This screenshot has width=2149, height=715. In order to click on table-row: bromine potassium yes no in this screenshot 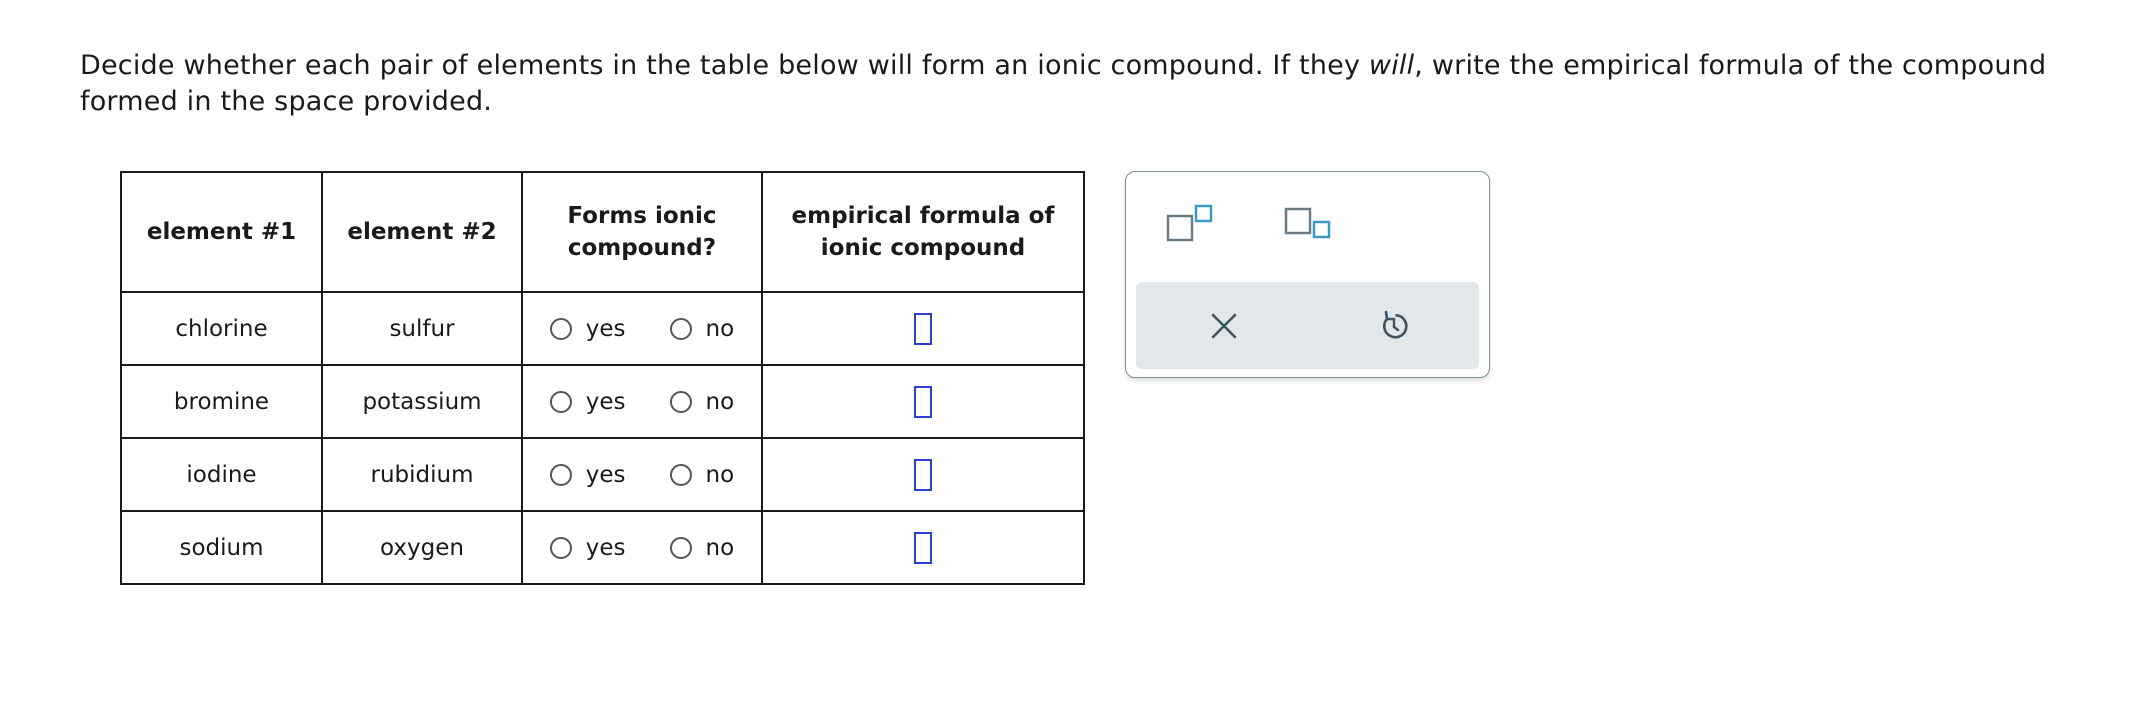, I will do `click(602, 401)`.